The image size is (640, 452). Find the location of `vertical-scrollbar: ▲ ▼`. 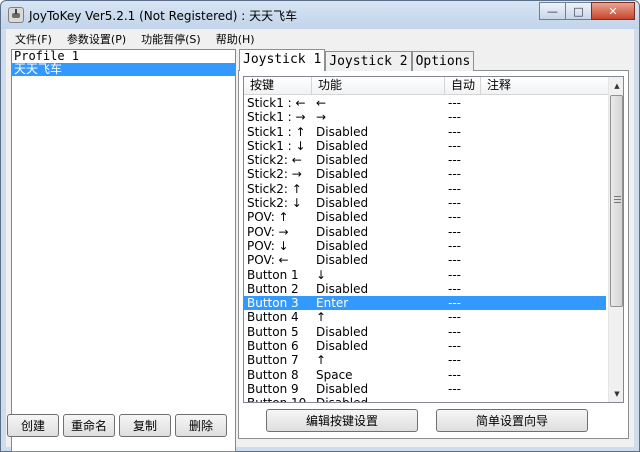

vertical-scrollbar: ▲ ▼ is located at coordinates (615, 239).